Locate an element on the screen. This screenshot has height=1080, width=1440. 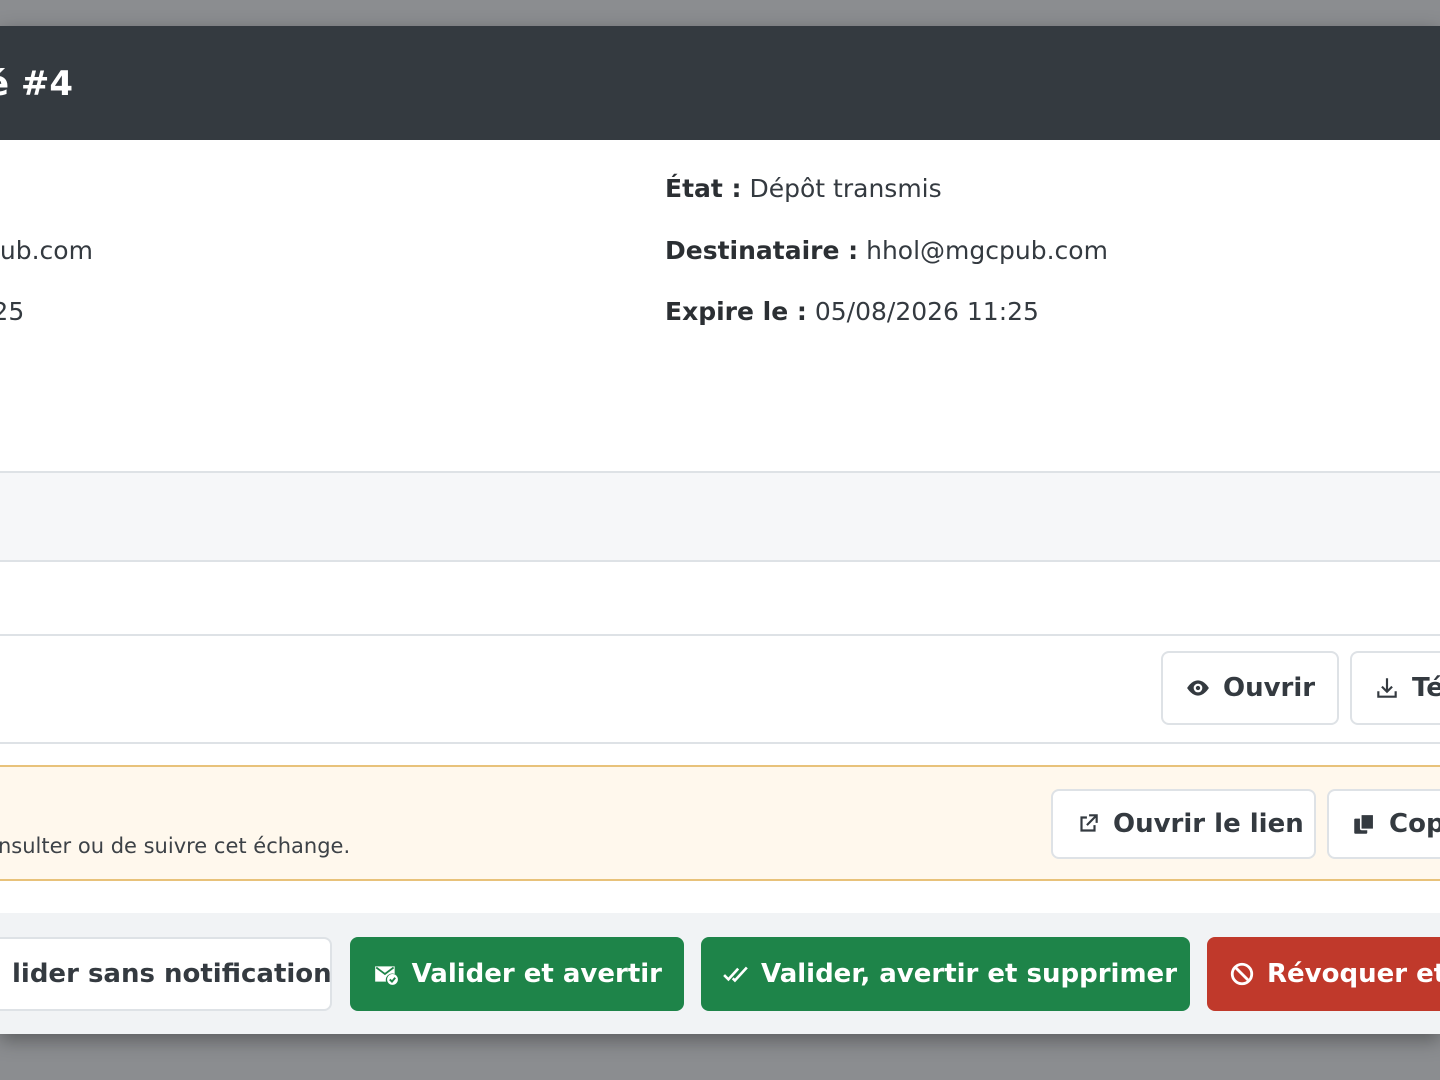
validate-notify-button: Valider et avertir is located at coordinates (517, 974).